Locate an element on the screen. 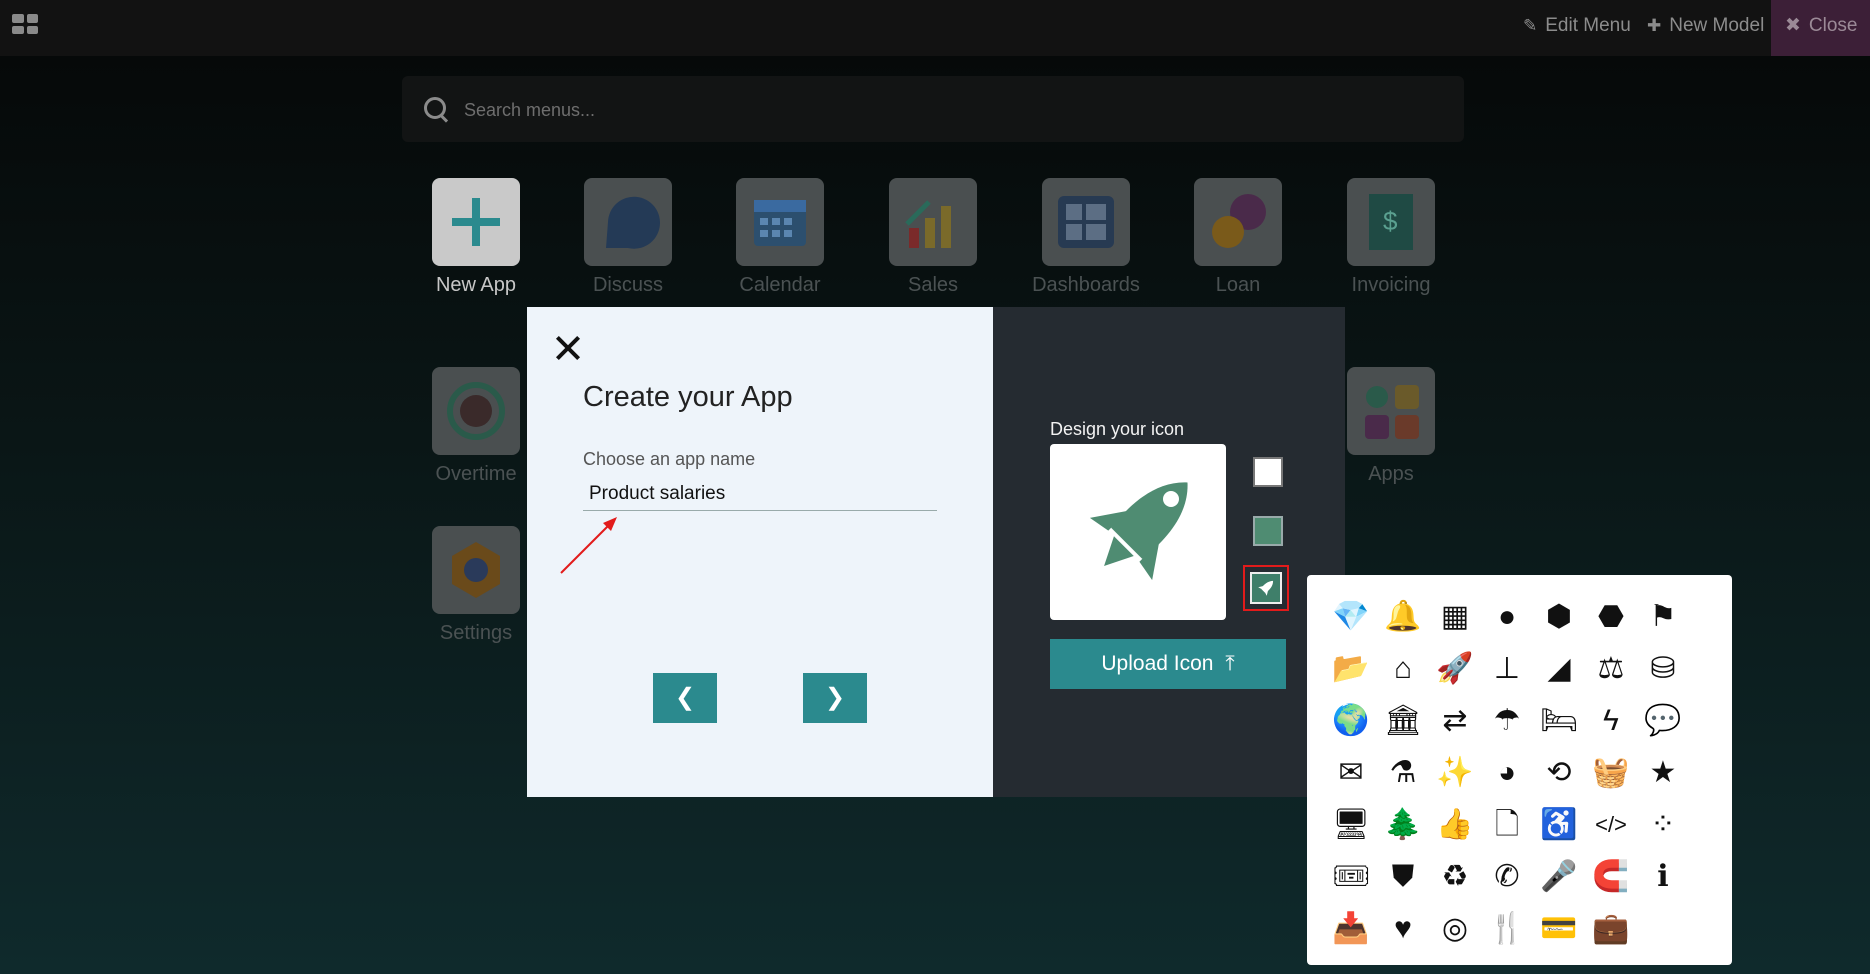 Image resolution: width=1870 pixels, height=974 pixels. upload-icon: ⤒ is located at coordinates (1230, 663).